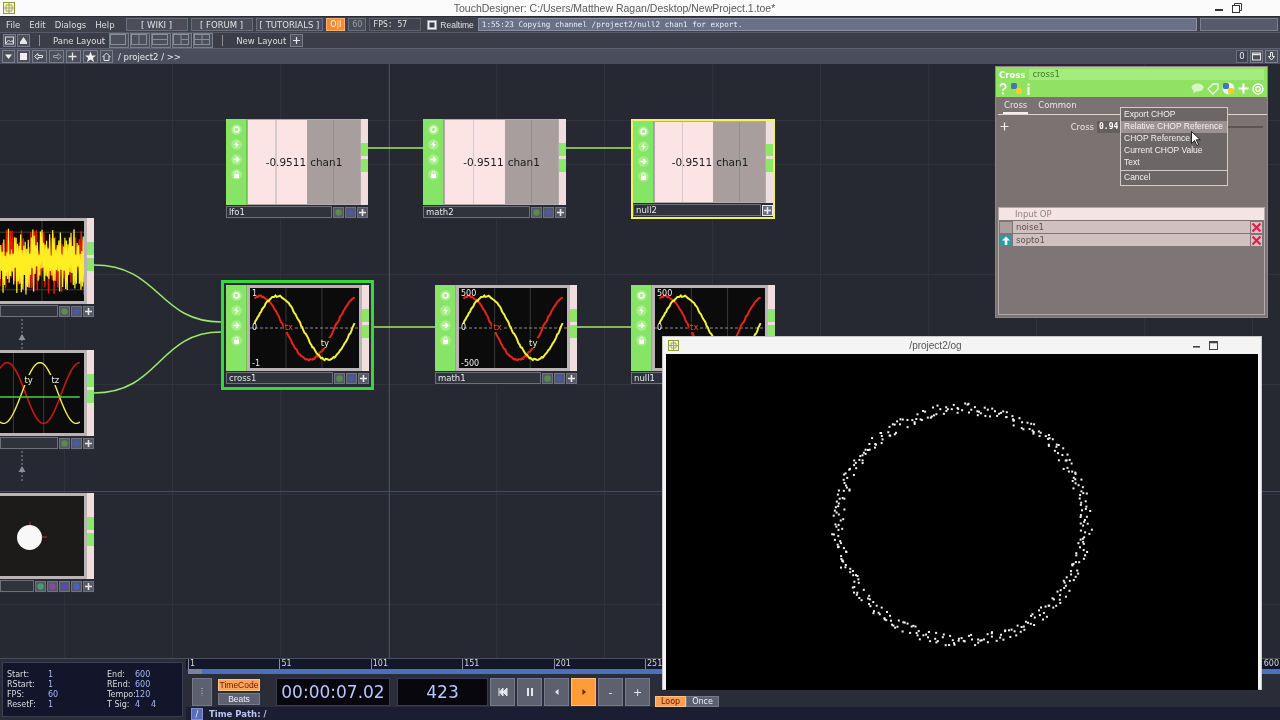 This screenshot has width=1280, height=720. I want to click on operator-node: ty tz, so click(47, 400).